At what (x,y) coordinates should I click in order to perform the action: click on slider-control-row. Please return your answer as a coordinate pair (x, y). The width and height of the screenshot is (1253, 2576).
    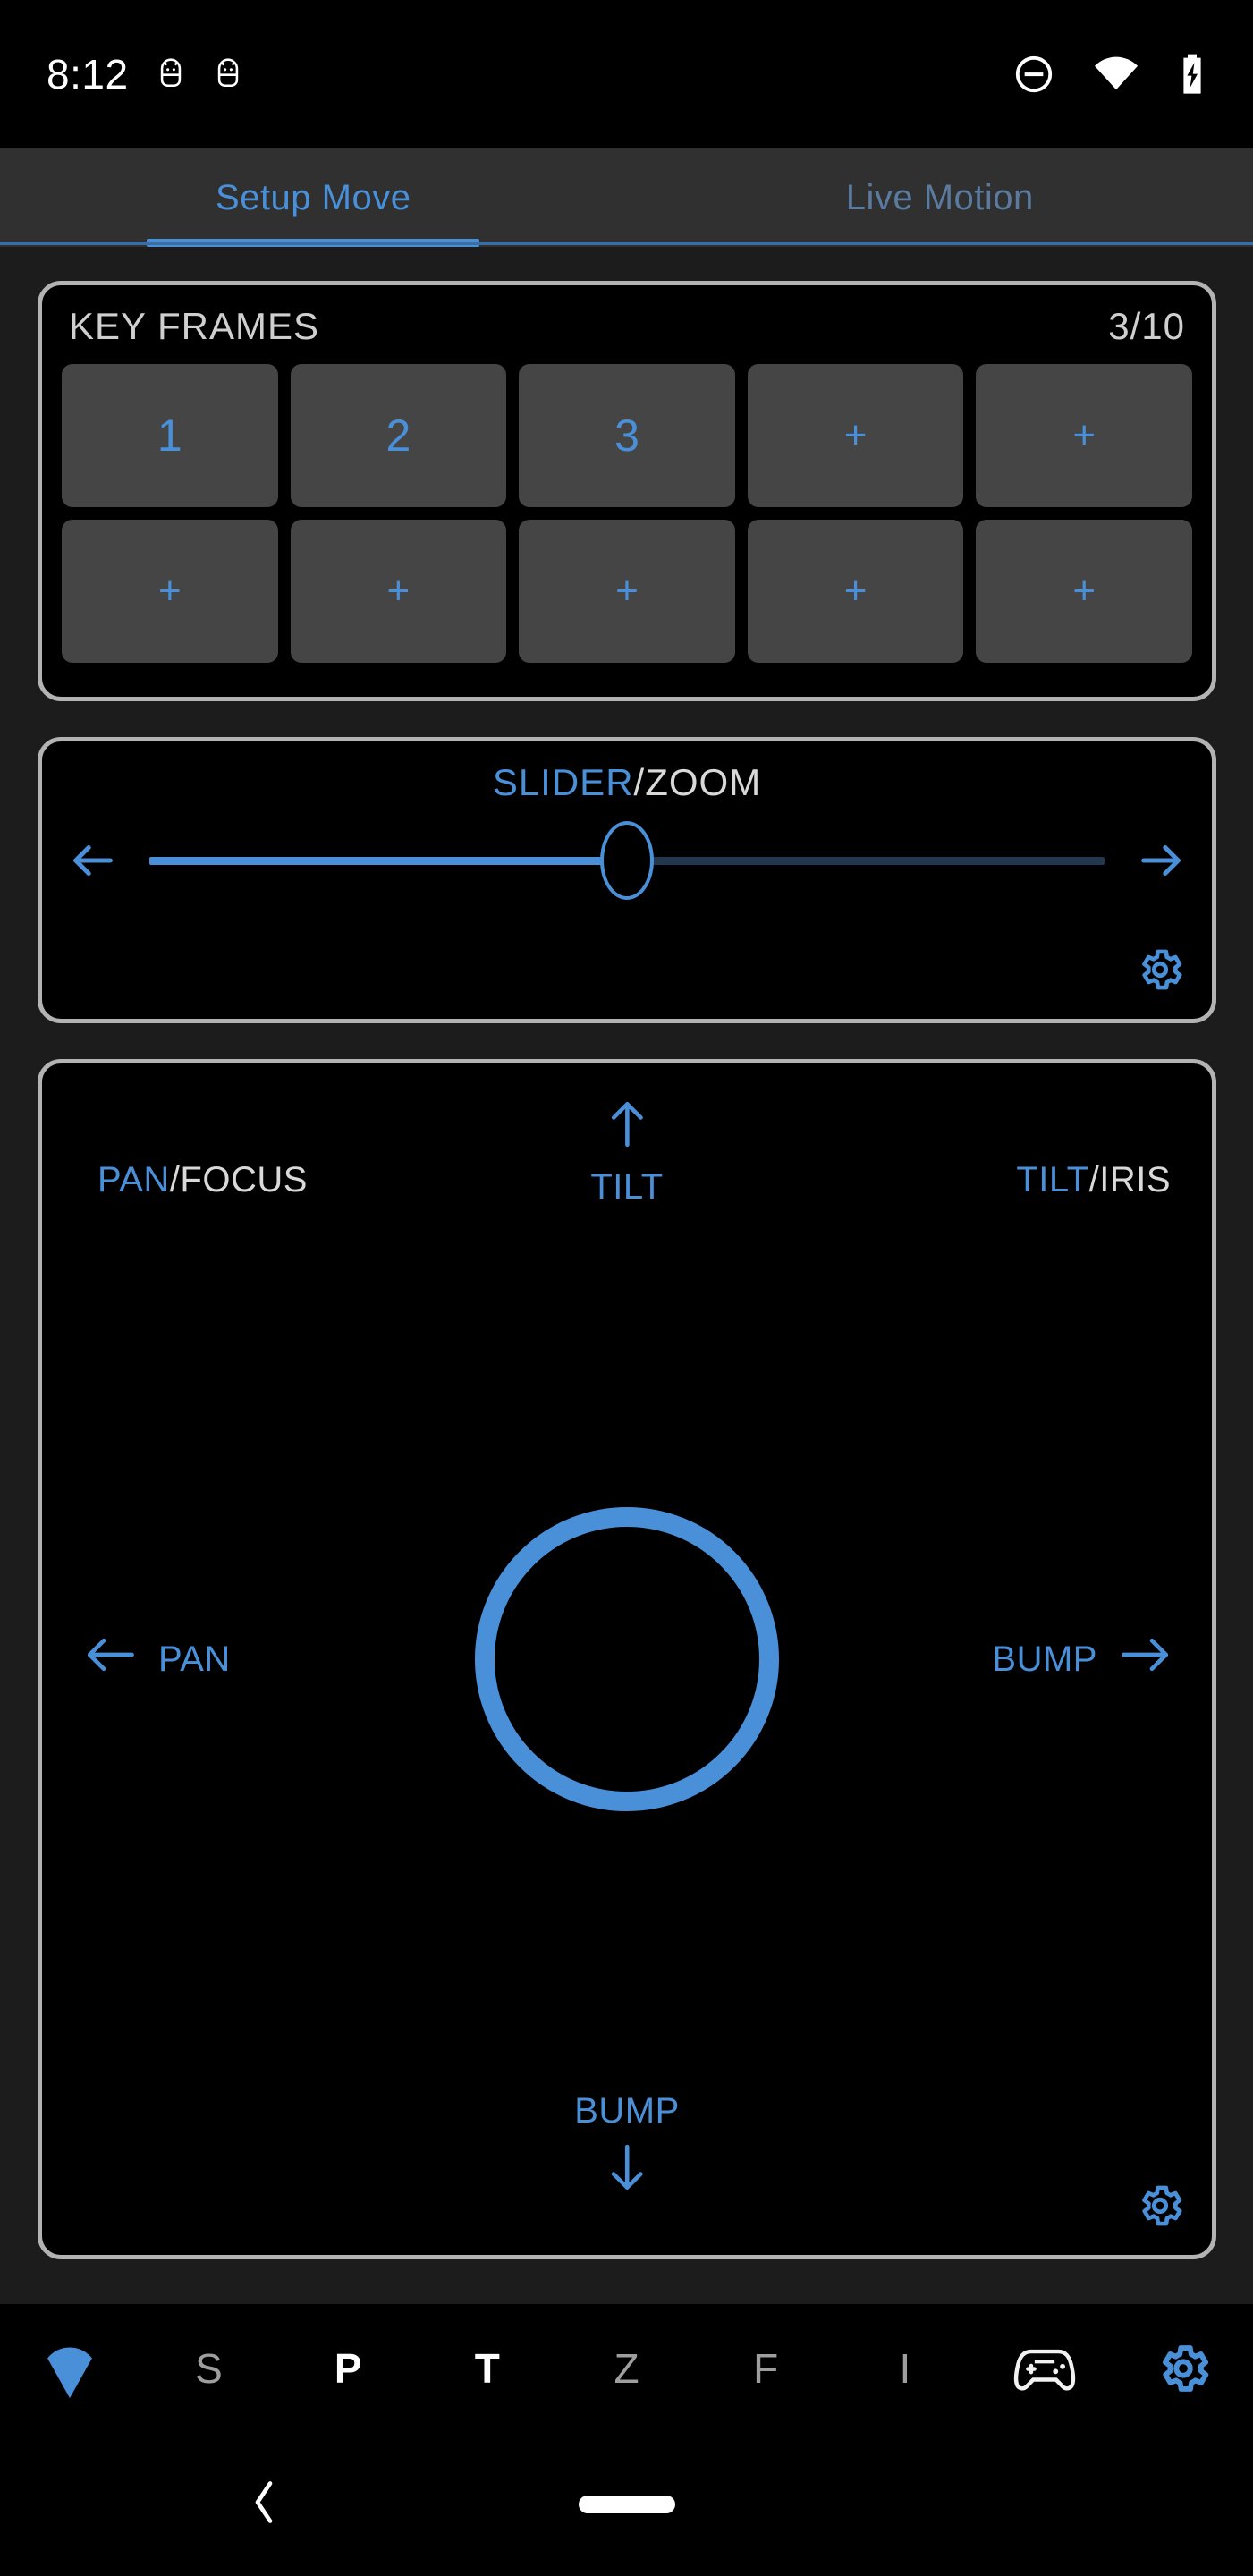
    Looking at the image, I should click on (627, 852).